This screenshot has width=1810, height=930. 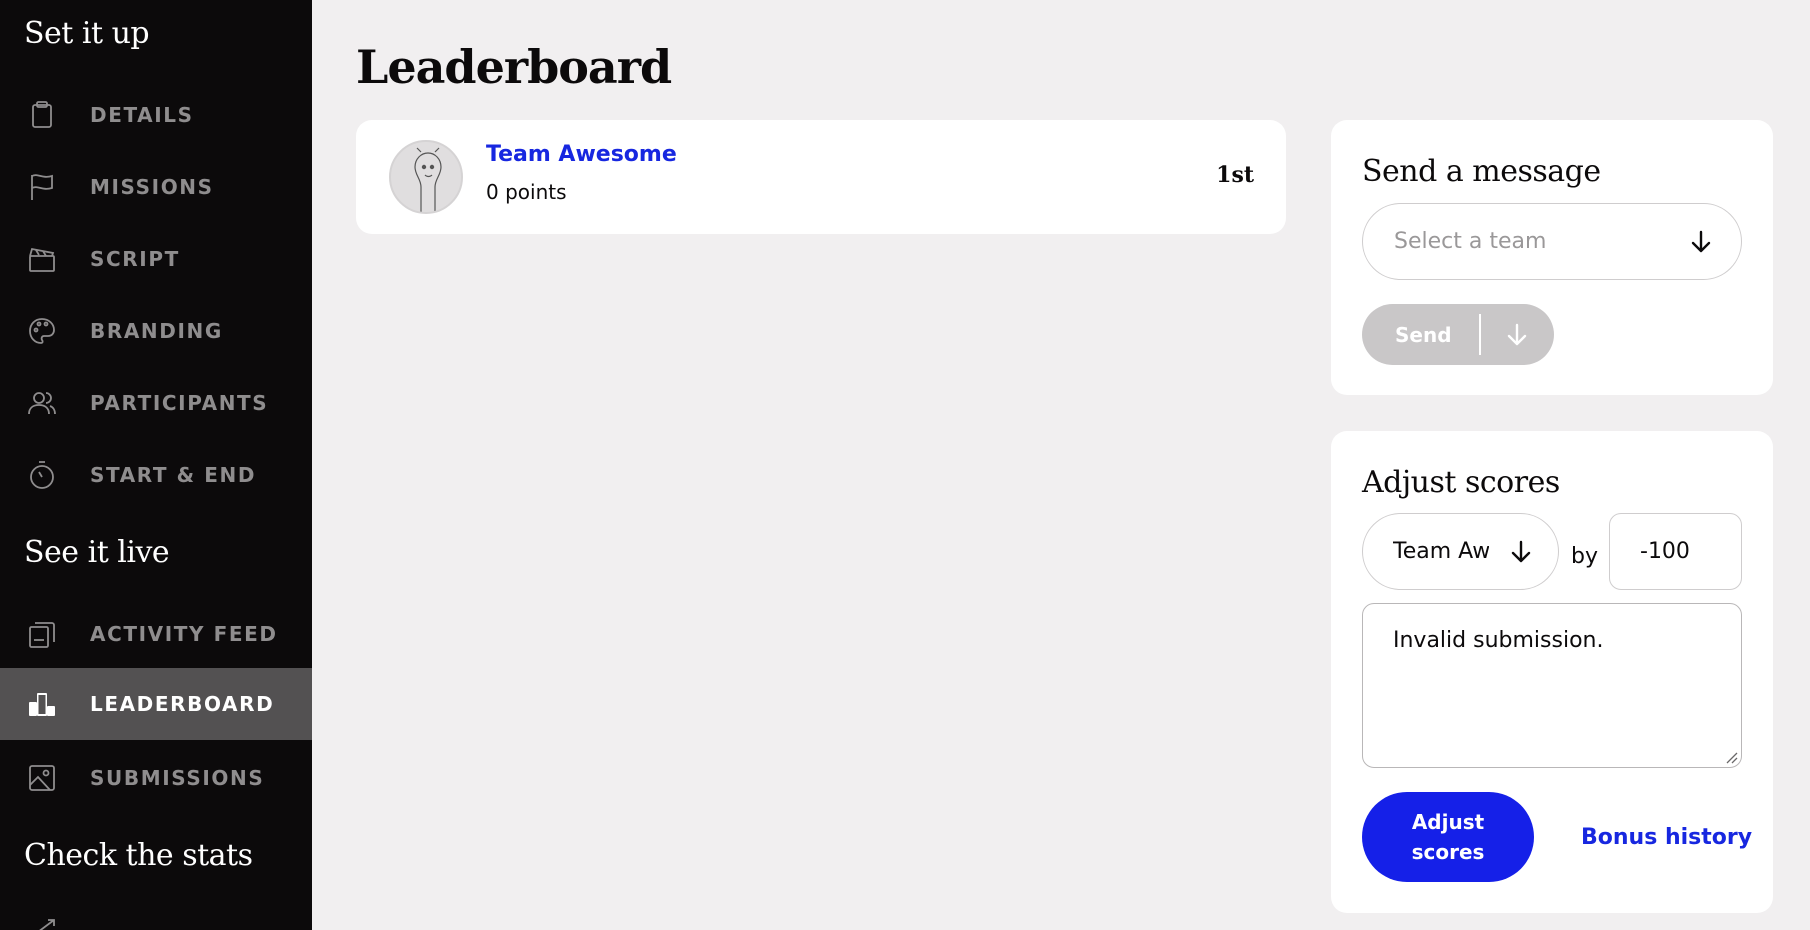 I want to click on section-title-see-it-live: See it live, so click(x=97, y=552).